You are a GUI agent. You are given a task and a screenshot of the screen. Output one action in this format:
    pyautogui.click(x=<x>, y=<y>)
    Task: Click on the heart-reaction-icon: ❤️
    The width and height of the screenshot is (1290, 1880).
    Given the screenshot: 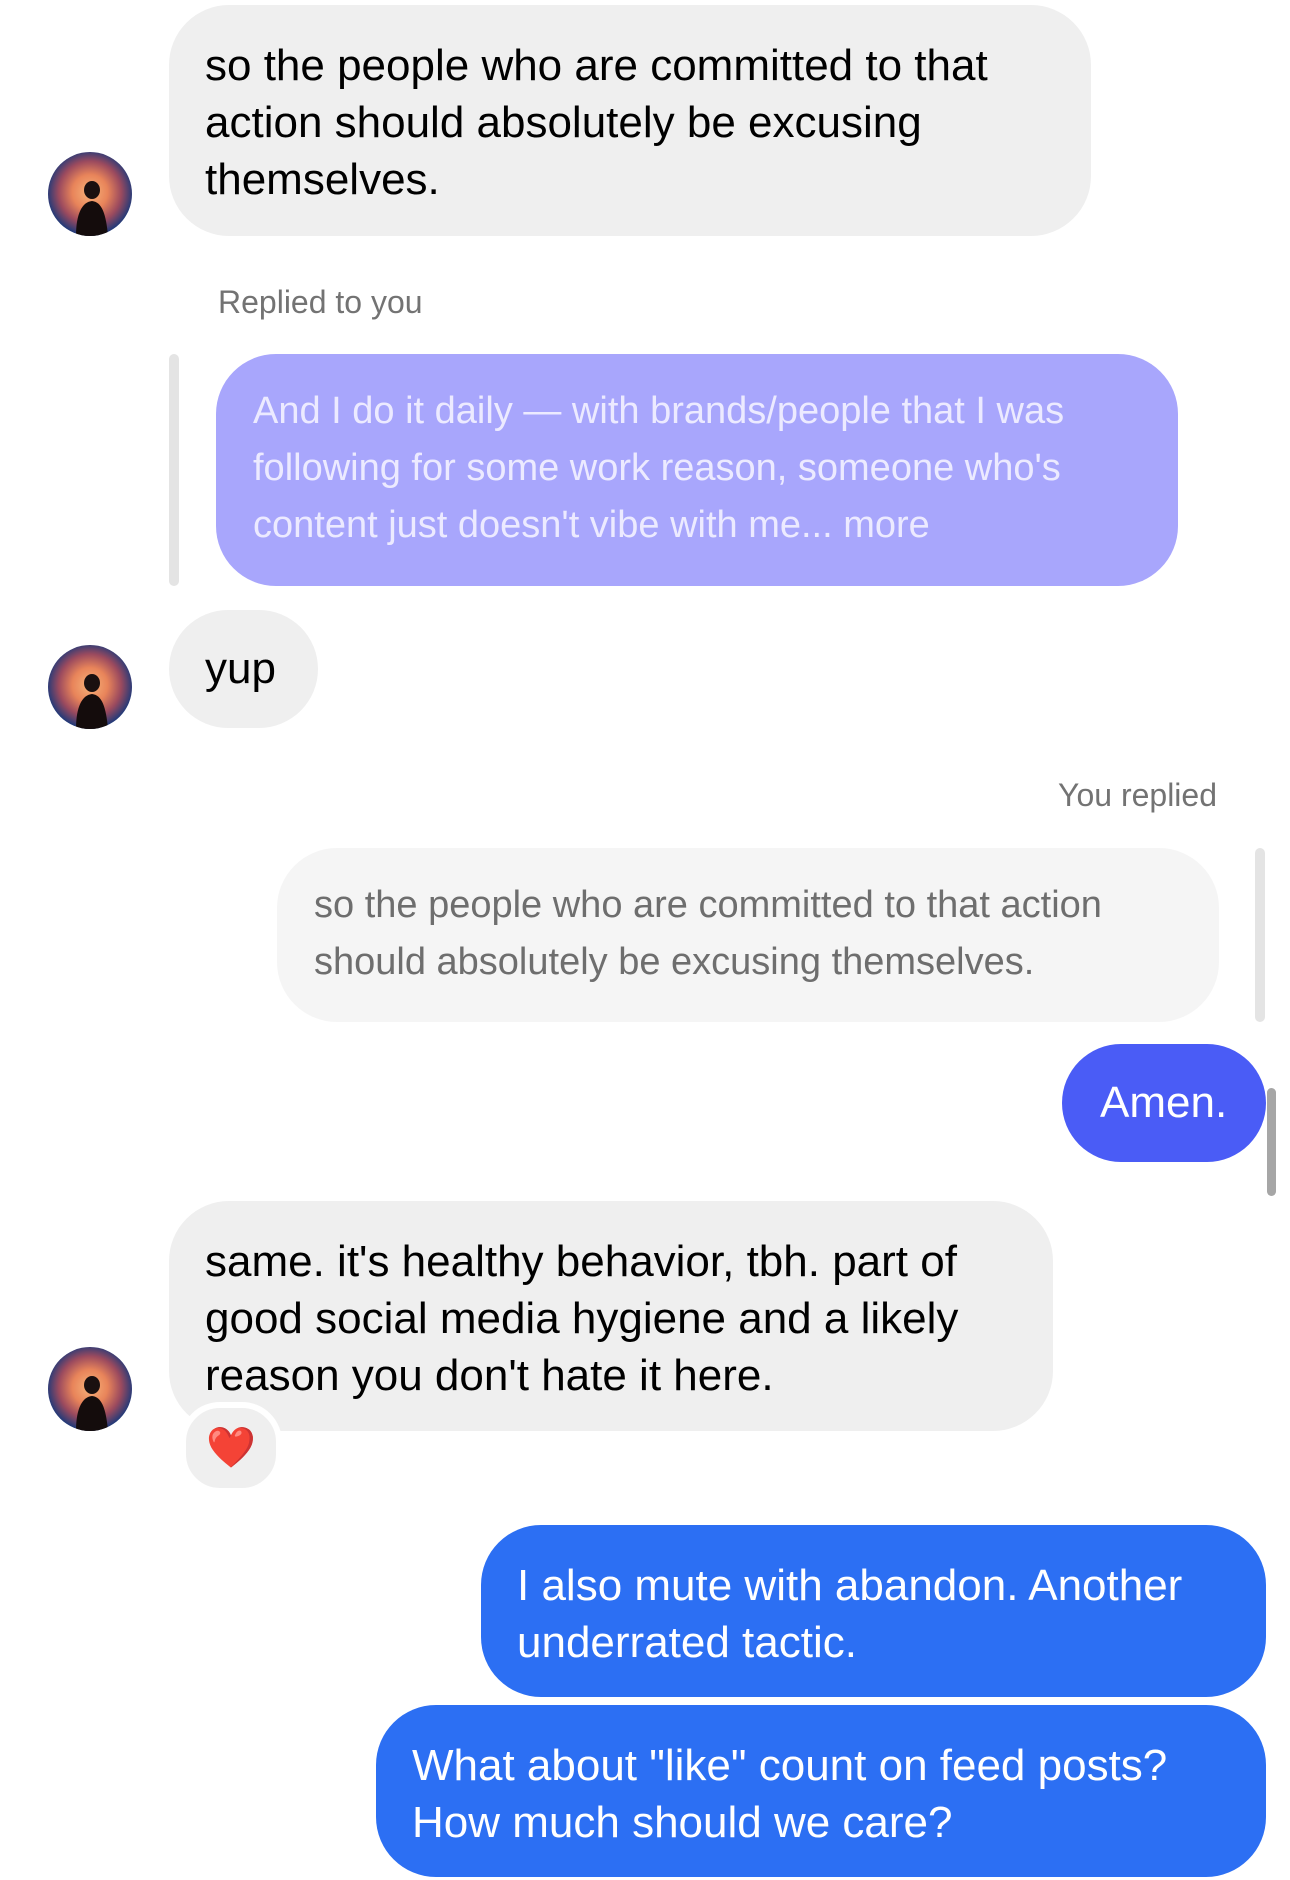 What is the action you would take?
    pyautogui.click(x=231, y=1448)
    